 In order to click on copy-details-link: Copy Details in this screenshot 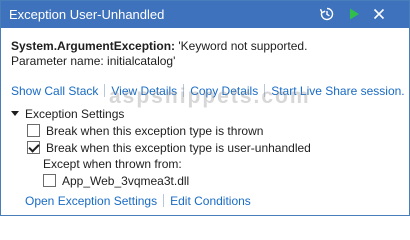, I will do `click(224, 91)`.